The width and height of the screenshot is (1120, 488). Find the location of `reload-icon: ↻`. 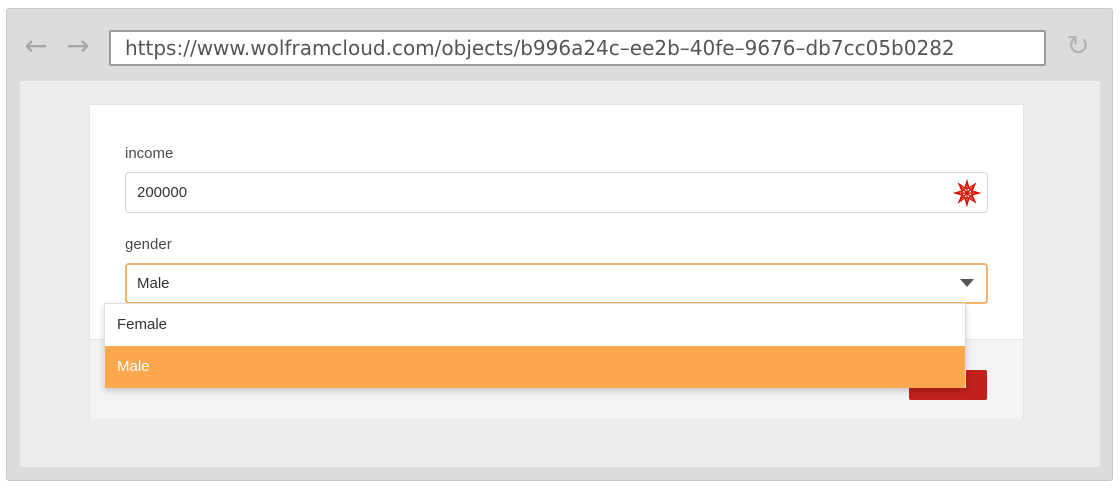

reload-icon: ↻ is located at coordinates (1078, 46).